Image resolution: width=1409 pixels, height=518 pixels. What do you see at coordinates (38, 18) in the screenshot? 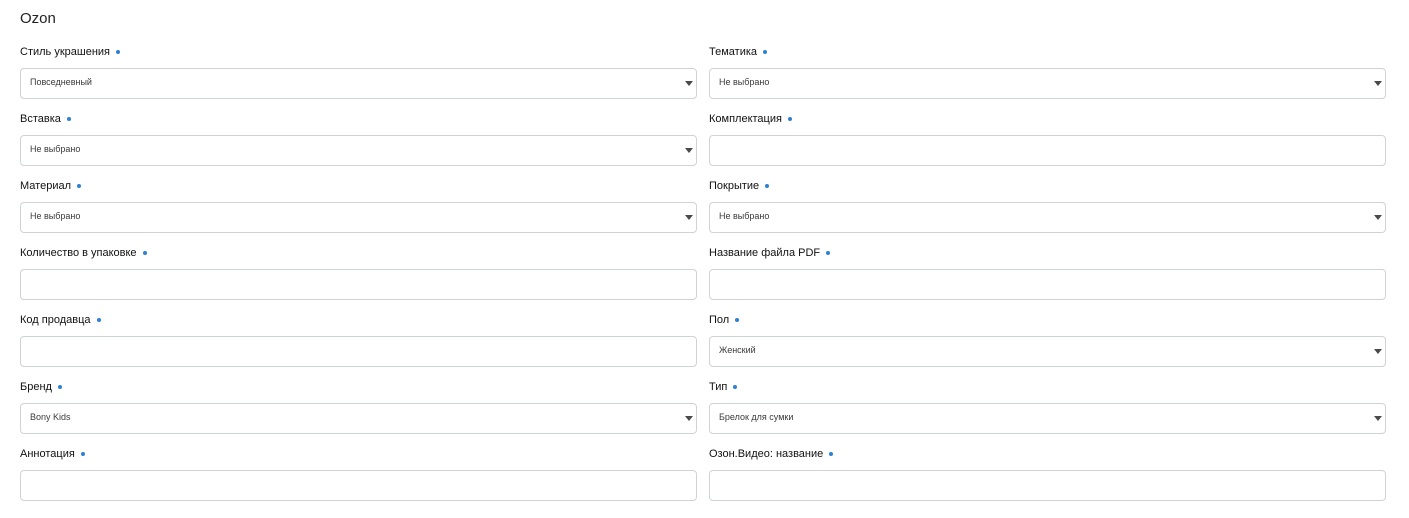
I see `section-title: Ozon` at bounding box center [38, 18].